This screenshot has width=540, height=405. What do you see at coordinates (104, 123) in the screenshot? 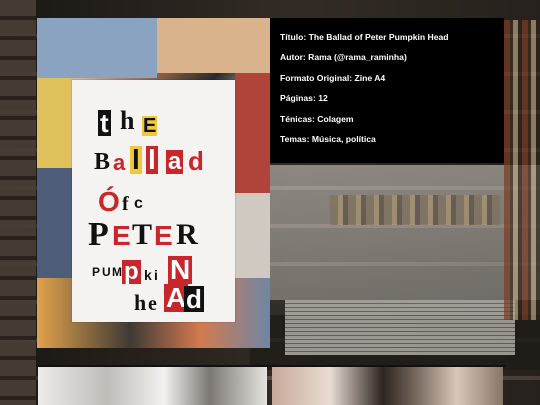
I see `cutout-letter: t` at bounding box center [104, 123].